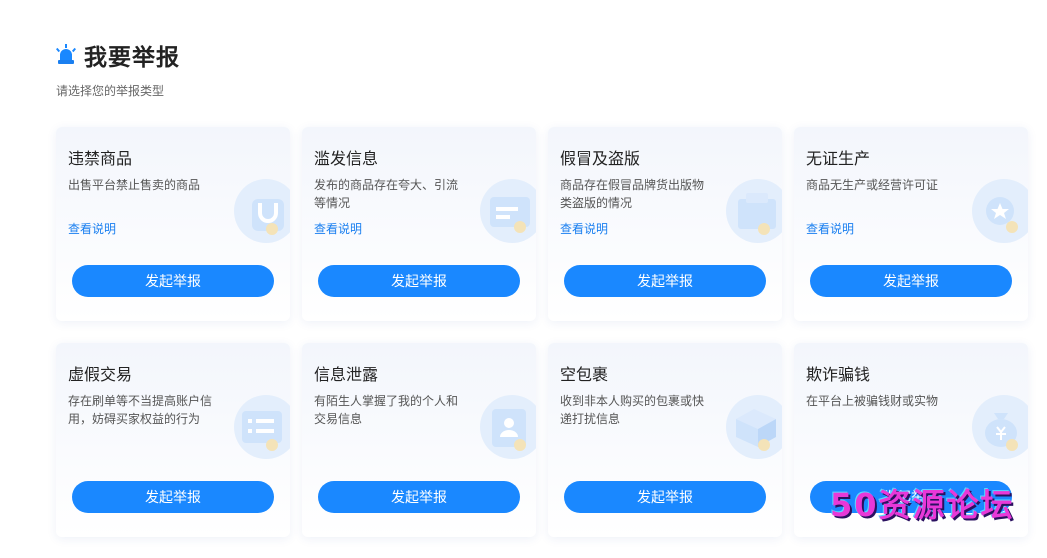 This screenshot has width=1047, height=558. What do you see at coordinates (1000, 211) in the screenshot?
I see `certificate-icon` at bounding box center [1000, 211].